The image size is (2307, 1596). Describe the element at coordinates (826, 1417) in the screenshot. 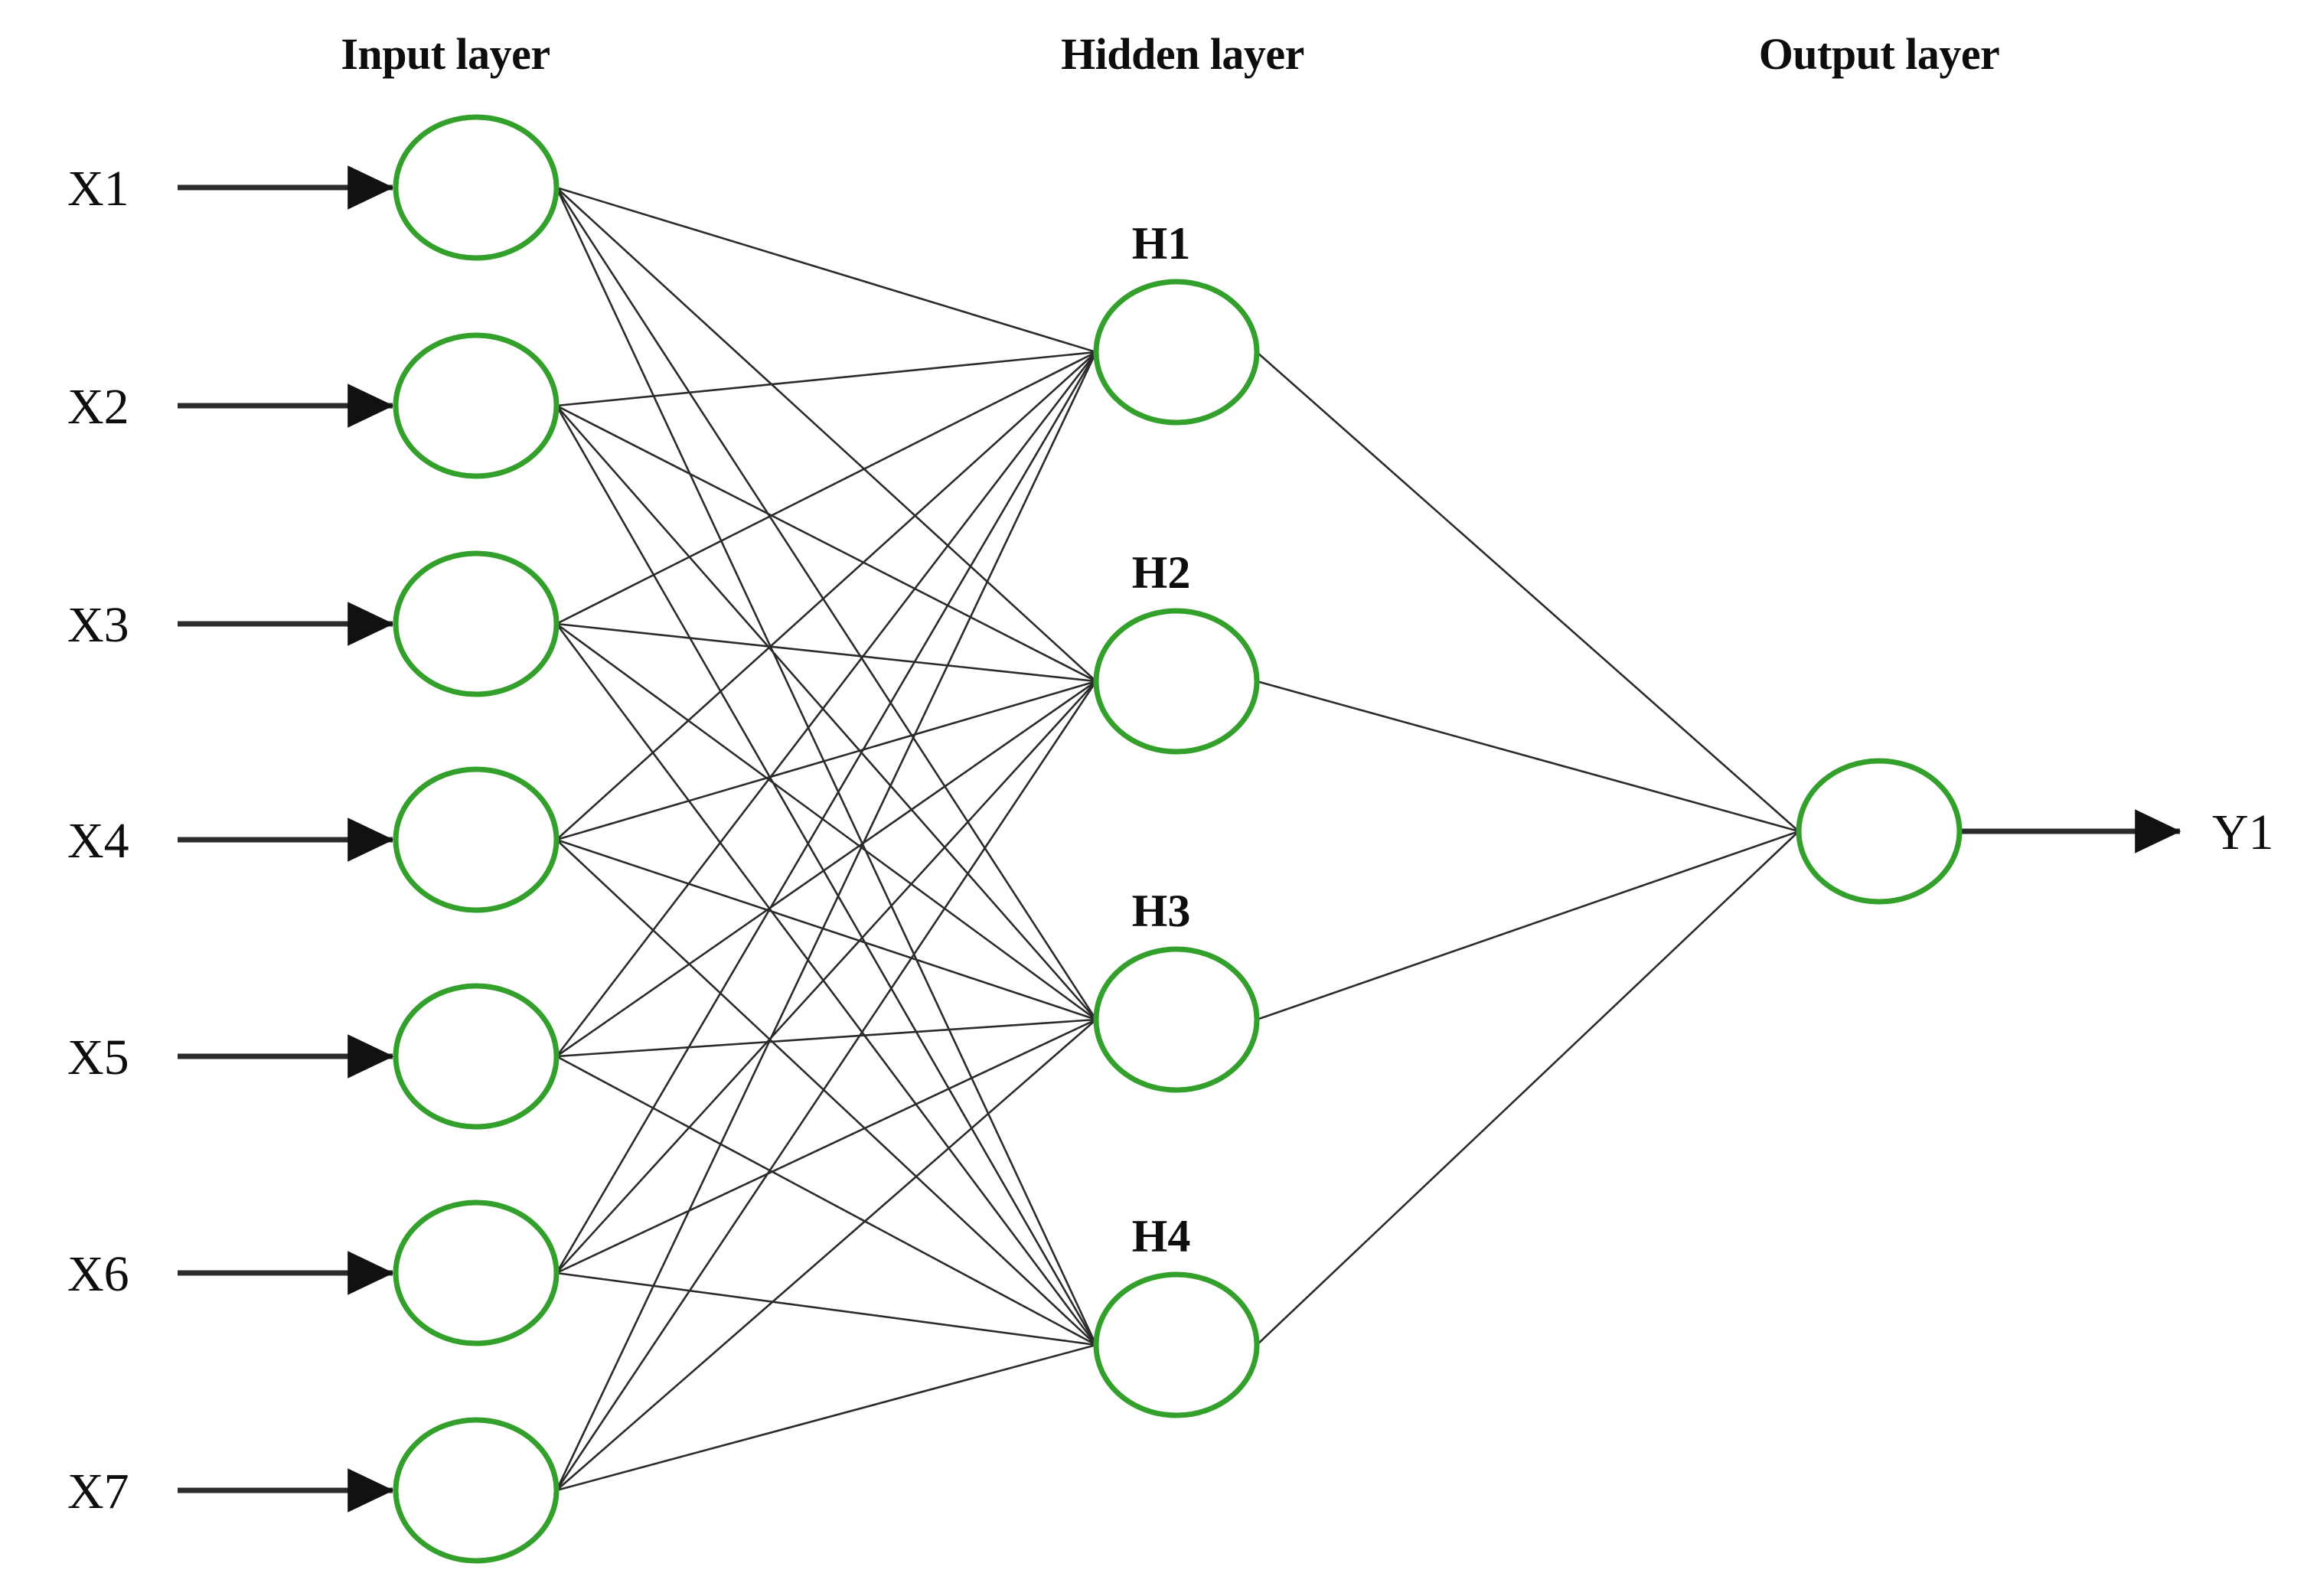

I see `connection-X7-H4` at that location.